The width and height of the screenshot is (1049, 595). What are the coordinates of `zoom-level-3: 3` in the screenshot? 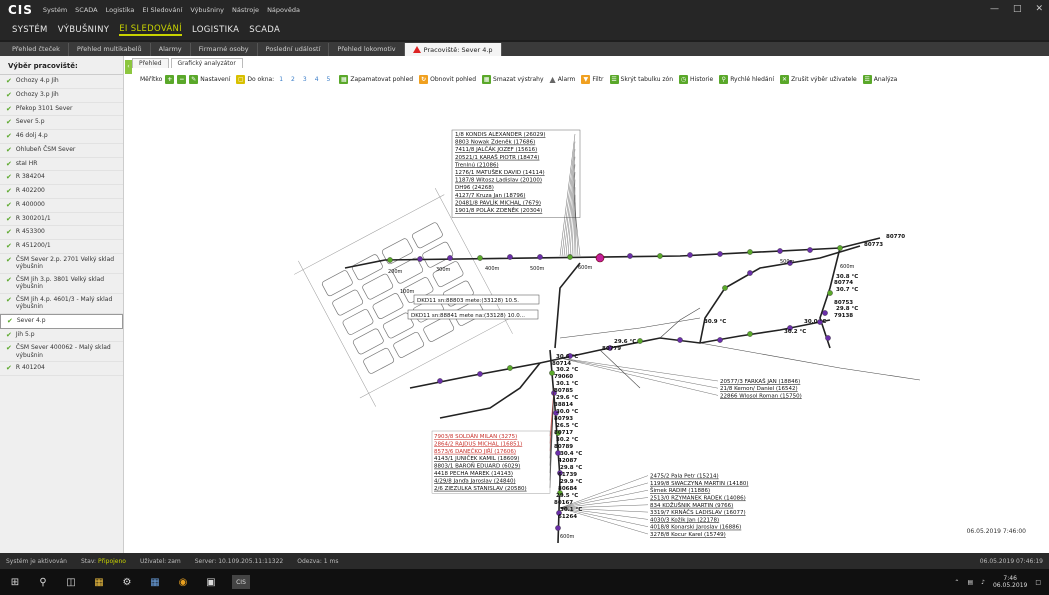 It's located at (305, 79).